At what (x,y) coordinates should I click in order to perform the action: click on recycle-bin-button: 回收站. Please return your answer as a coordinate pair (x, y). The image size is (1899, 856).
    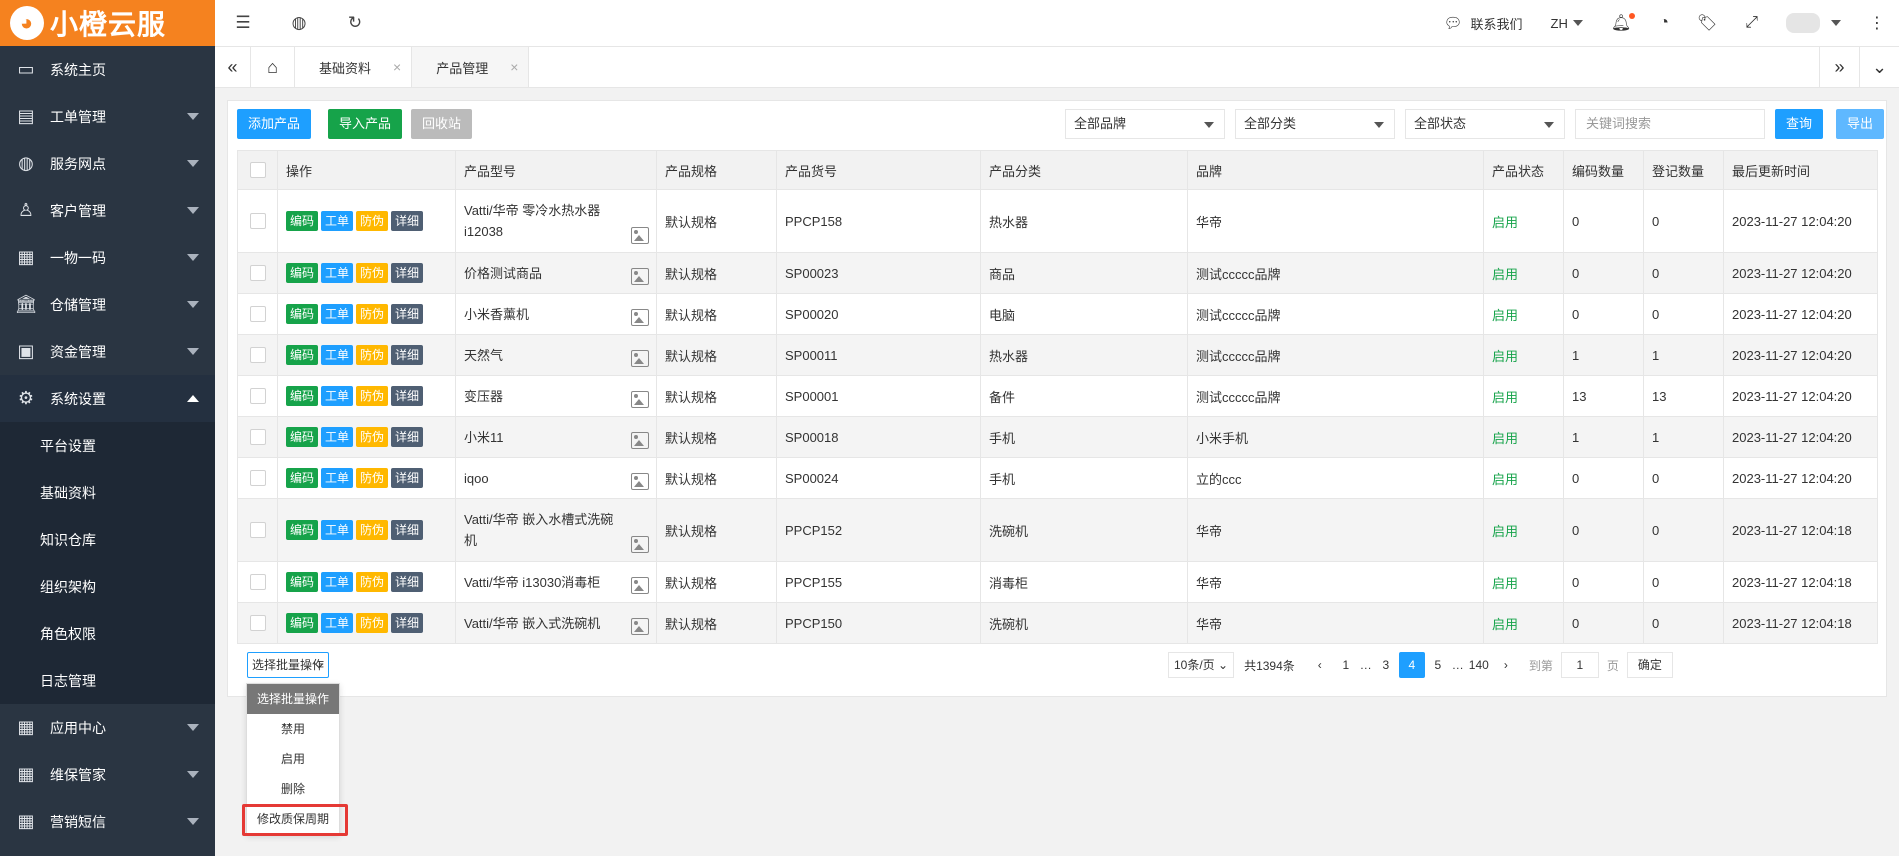
    Looking at the image, I should click on (442, 124).